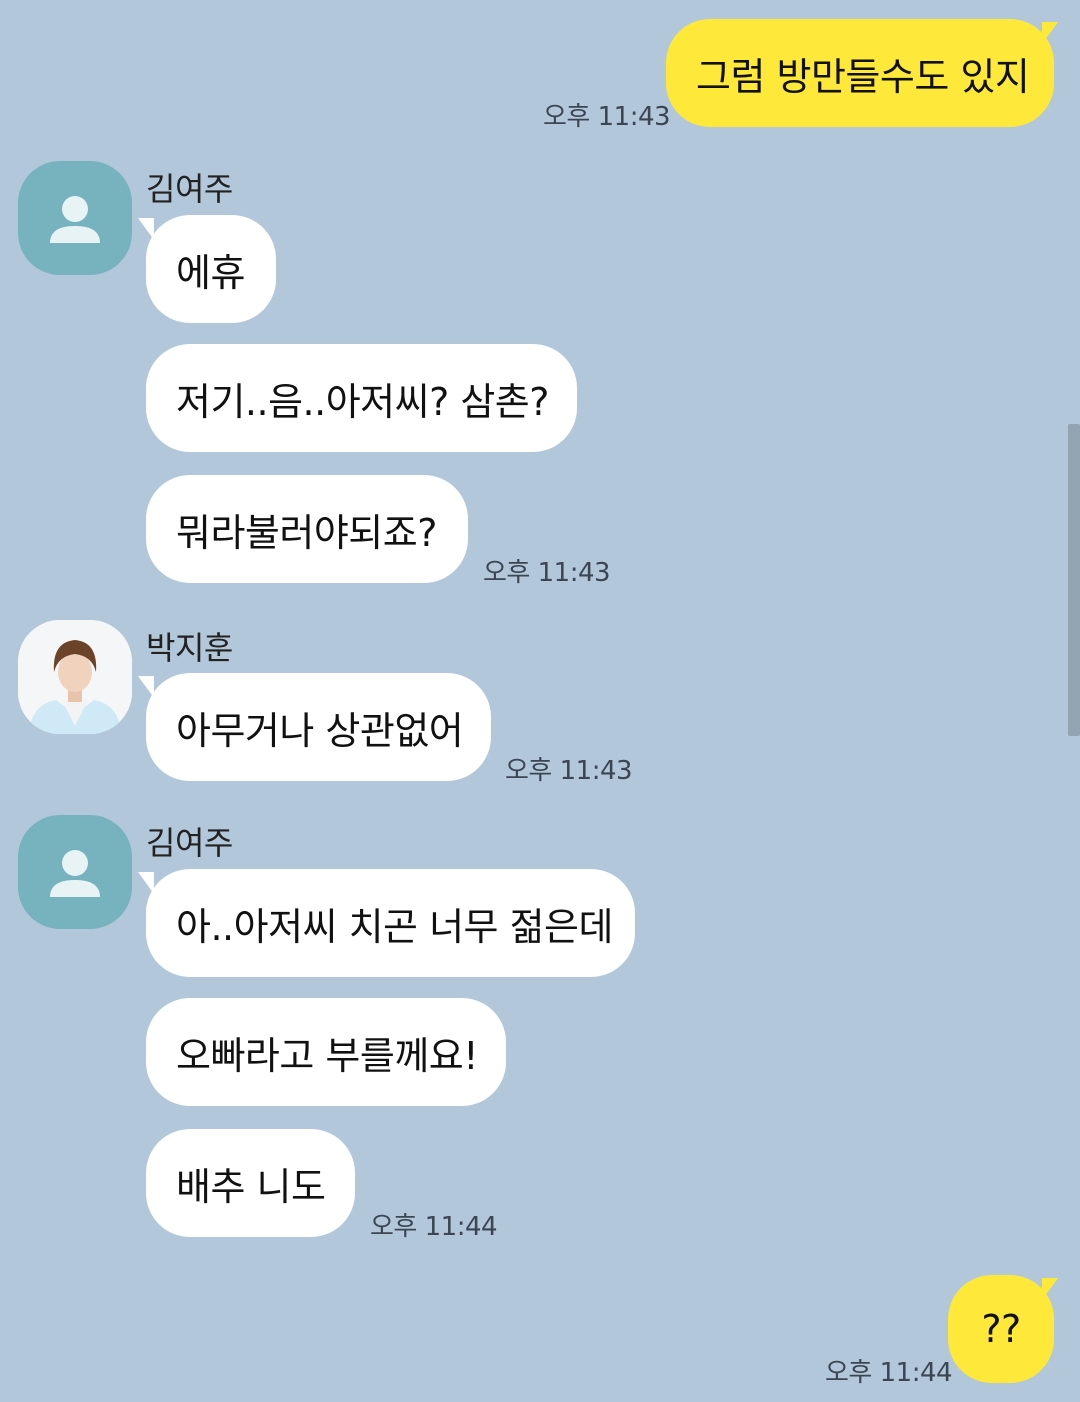  What do you see at coordinates (210, 272) in the screenshot?
I see `message-text: 에휴` at bounding box center [210, 272].